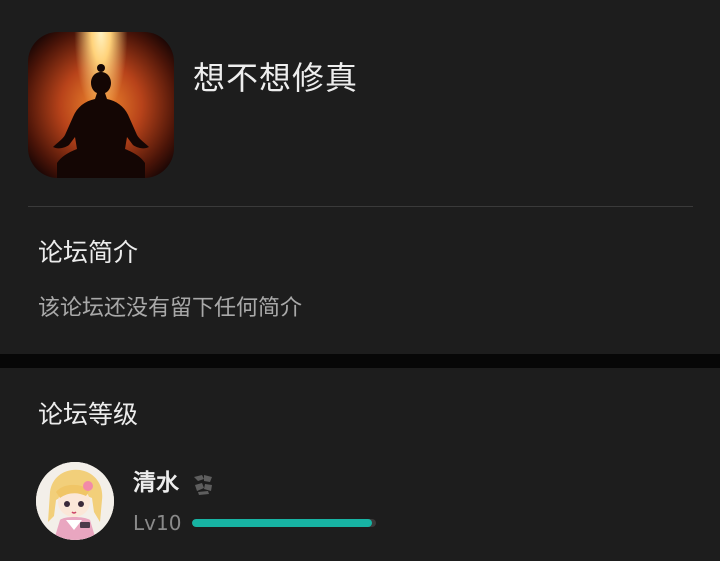 The image size is (720, 561). Describe the element at coordinates (360, 361) in the screenshot. I see `section-separator` at that location.